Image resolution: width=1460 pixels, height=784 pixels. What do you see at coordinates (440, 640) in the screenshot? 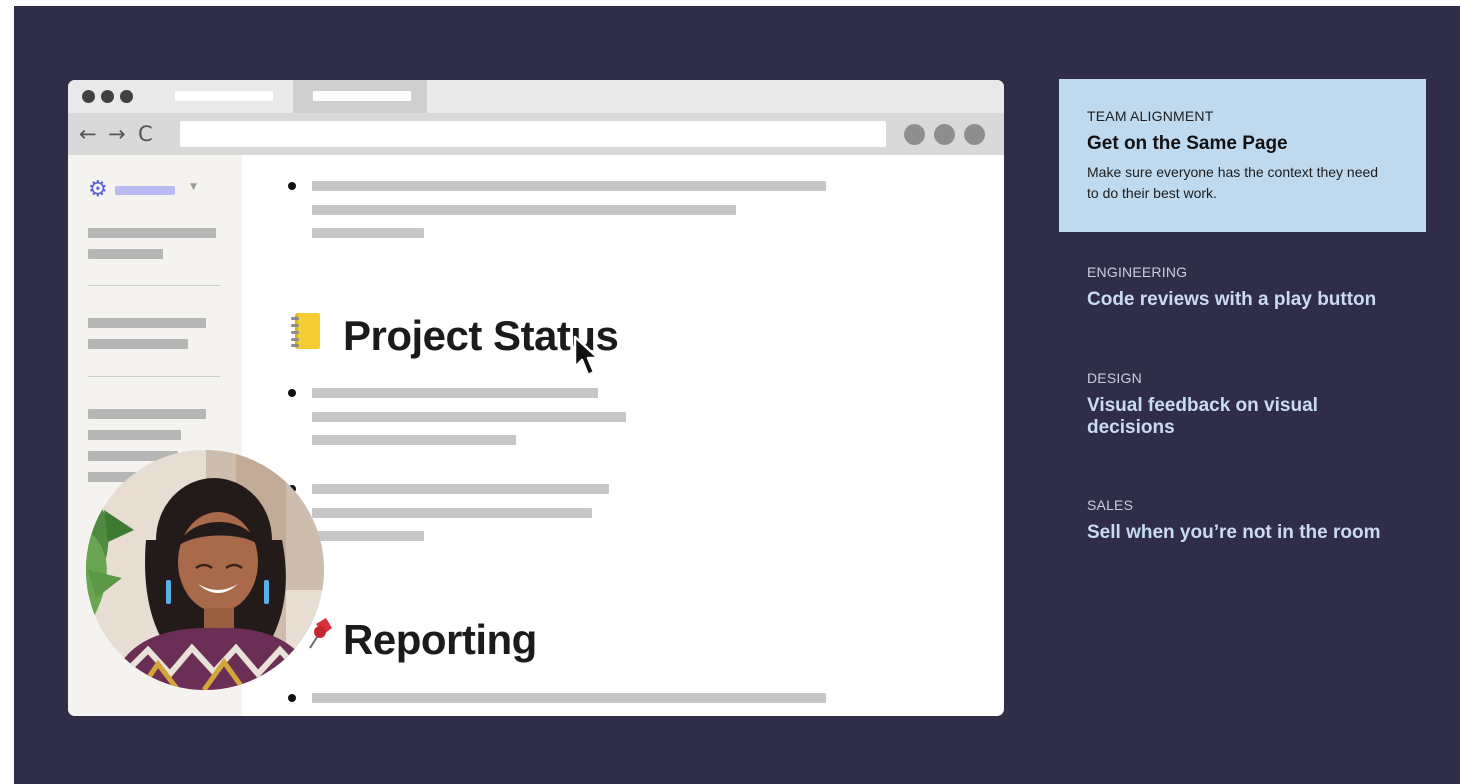
I see `section-heading-reporting: Reporting` at bounding box center [440, 640].